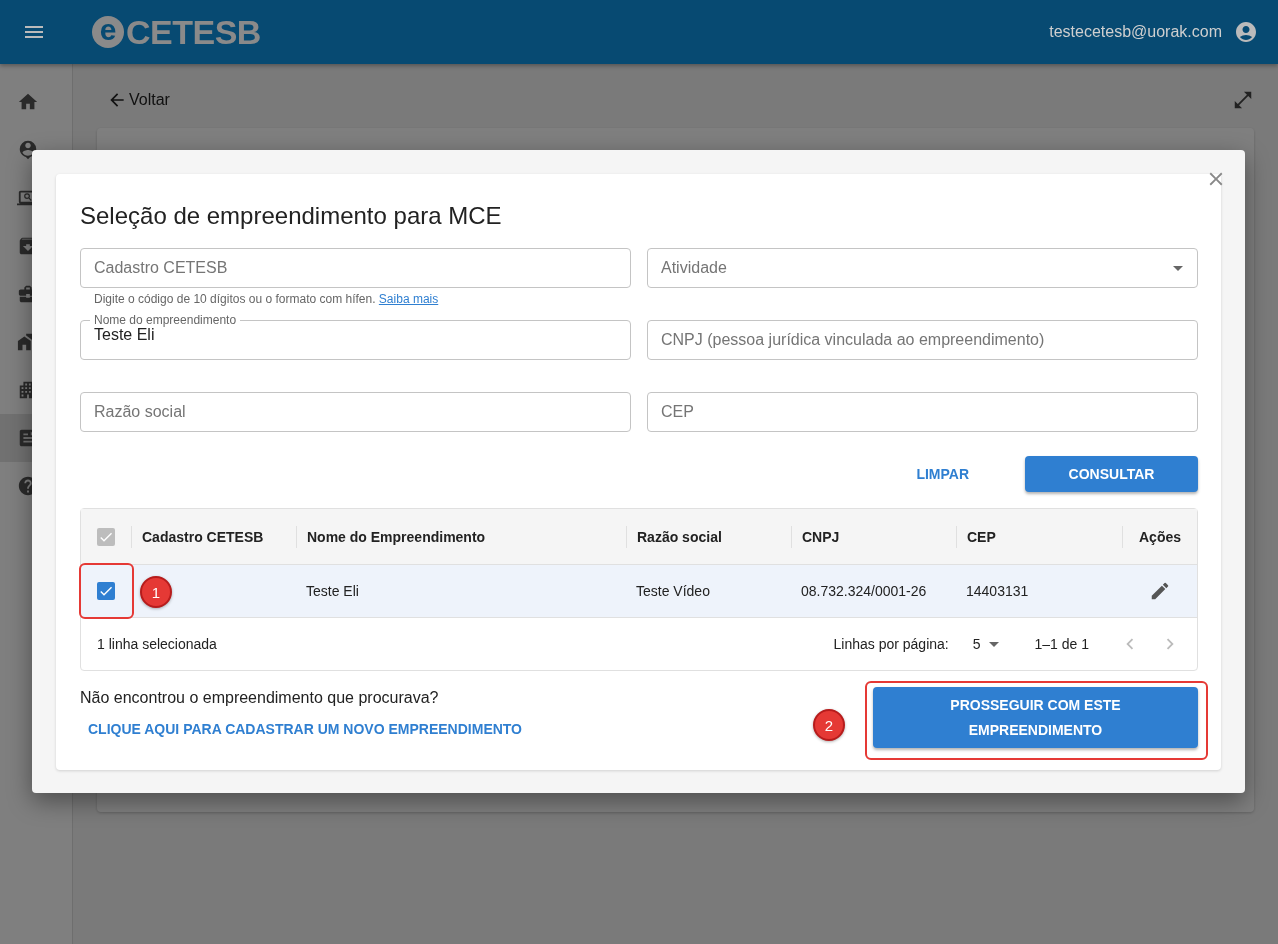 Image resolution: width=1278 pixels, height=944 pixels. What do you see at coordinates (922, 340) in the screenshot?
I see `input-field: CNPJ (pessoa jurídica vinculada ao empreendimento)` at bounding box center [922, 340].